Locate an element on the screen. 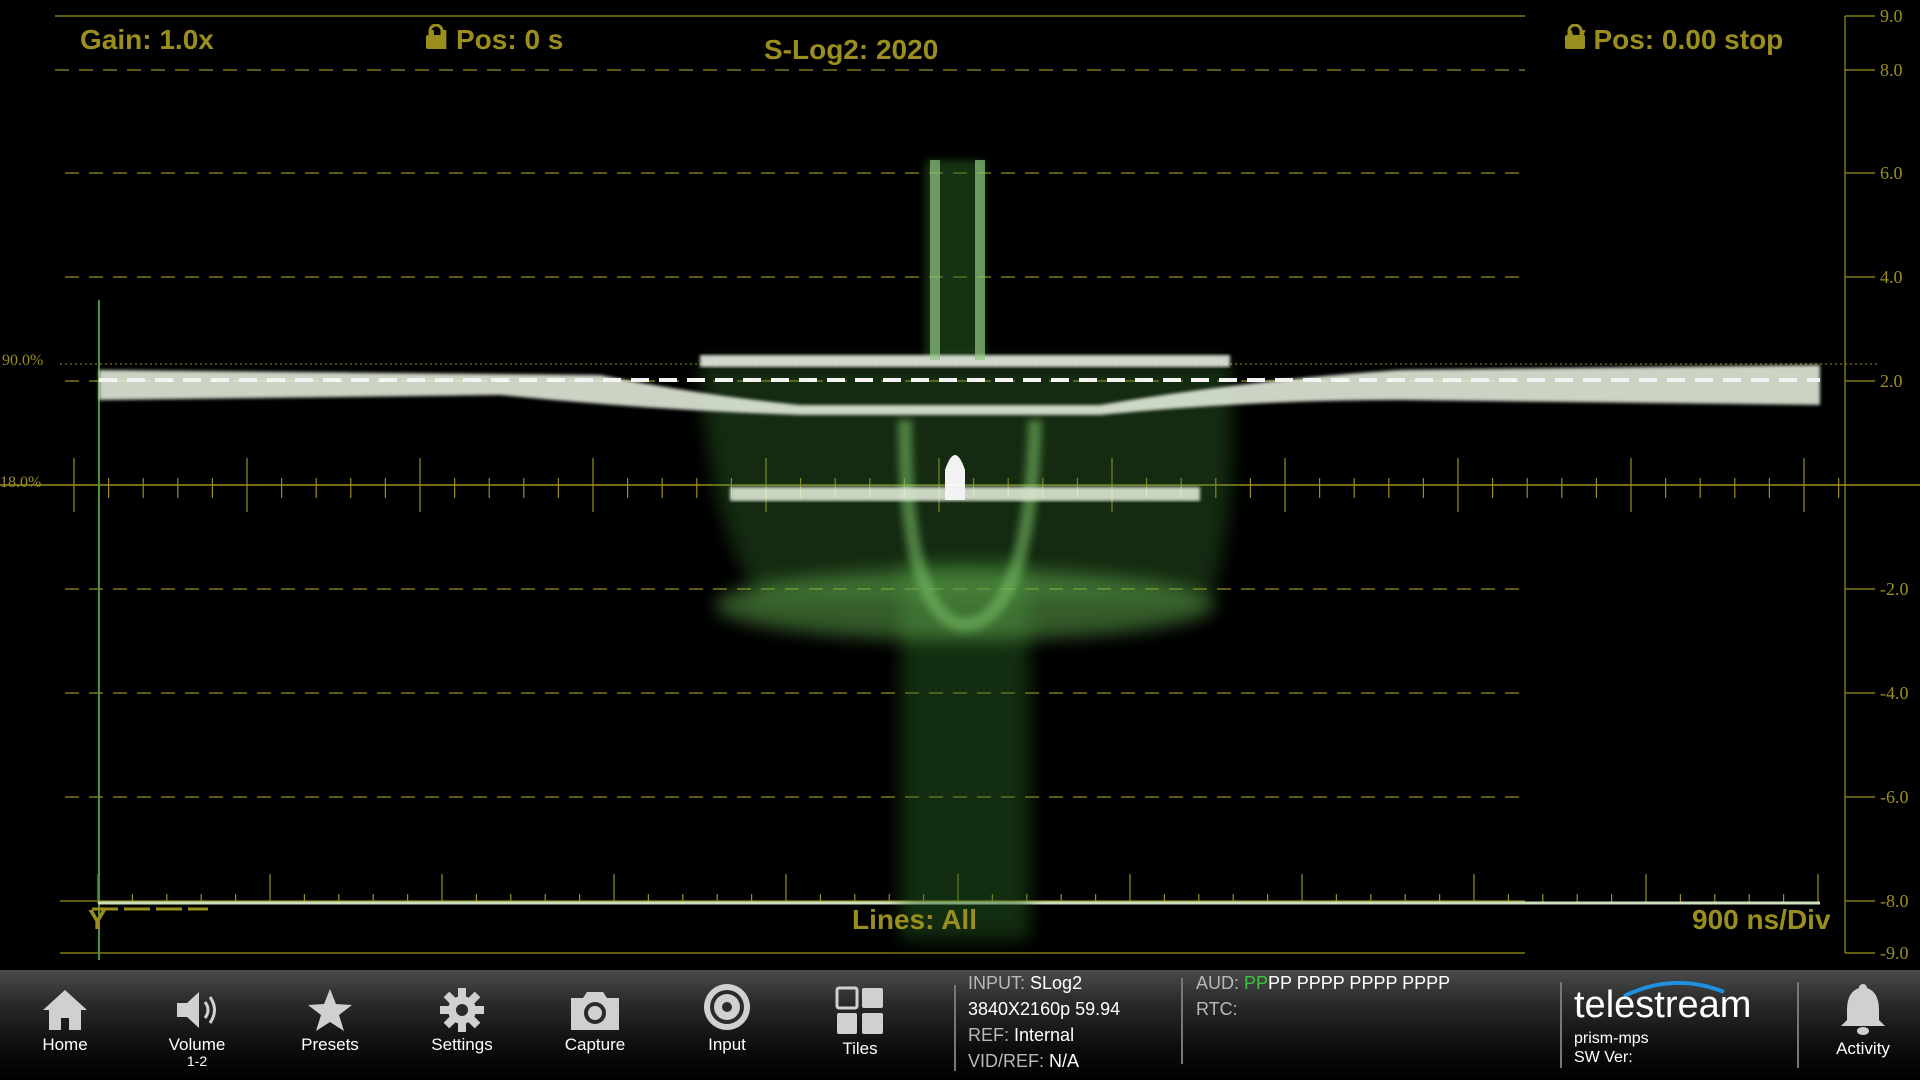 This screenshot has height=1080, width=1920. v-pos-readout: V Pos: 0.00 stop is located at coordinates (1688, 40).